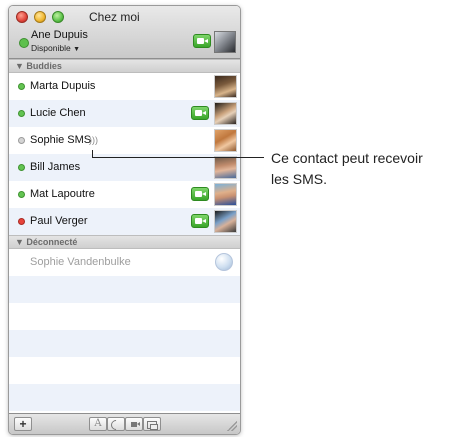 Image resolution: width=462 pixels, height=437 pixels. I want to click on window-title: Chez moi, so click(114, 17).